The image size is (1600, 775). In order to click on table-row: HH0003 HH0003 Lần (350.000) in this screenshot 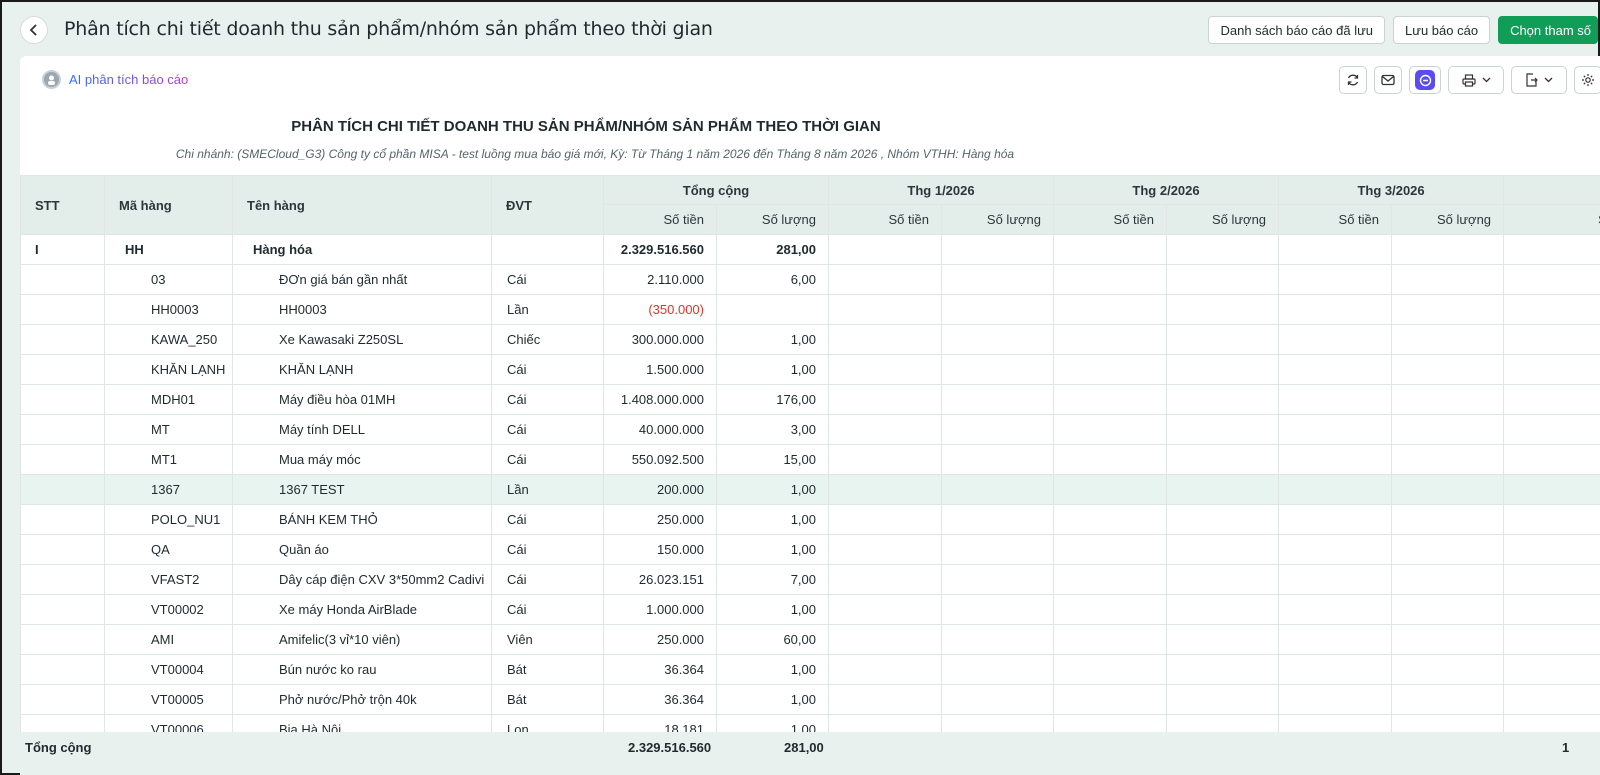, I will do `click(810, 309)`.